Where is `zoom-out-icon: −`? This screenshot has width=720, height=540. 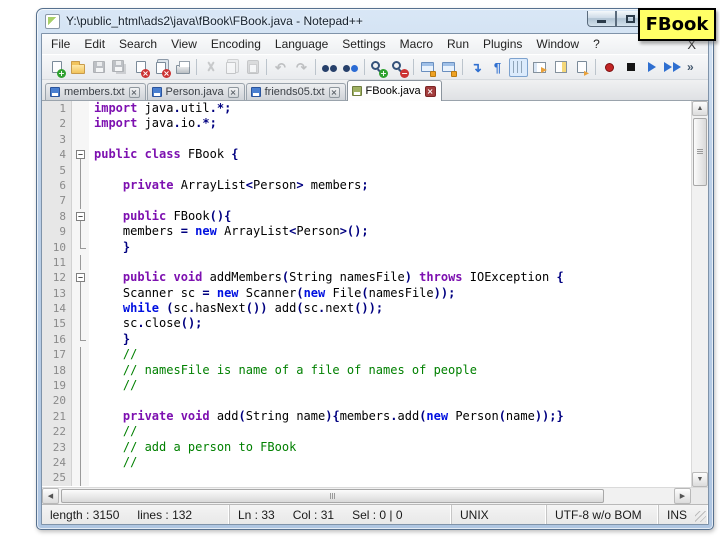
zoom-out-icon: − is located at coordinates (399, 68).